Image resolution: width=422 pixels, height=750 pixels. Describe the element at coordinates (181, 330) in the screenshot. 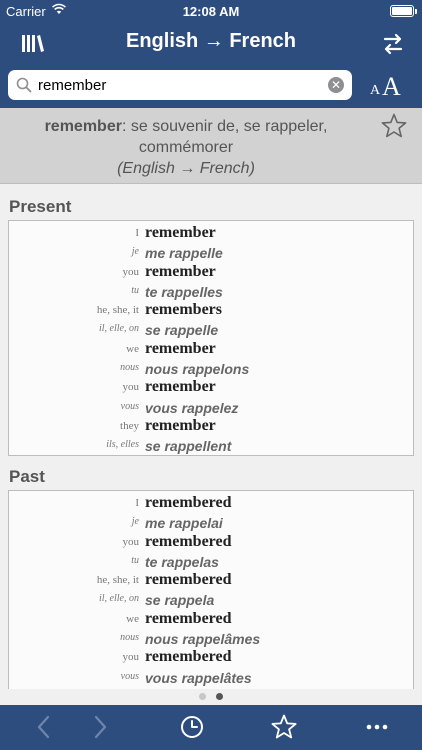

I see `verb-form: se rappelle` at that location.